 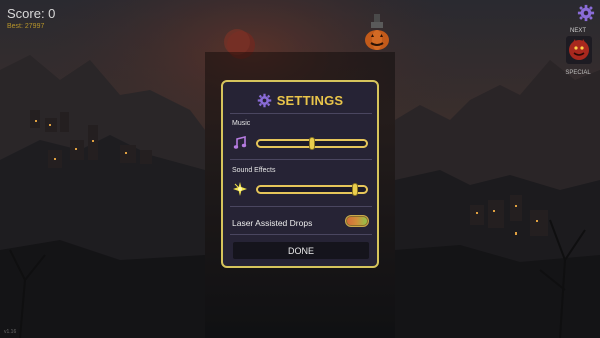 What do you see at coordinates (578, 73) in the screenshot?
I see `special-label: SPECIAL` at bounding box center [578, 73].